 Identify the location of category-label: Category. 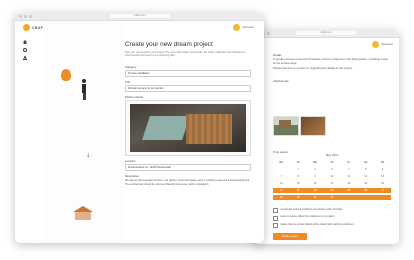
(131, 67).